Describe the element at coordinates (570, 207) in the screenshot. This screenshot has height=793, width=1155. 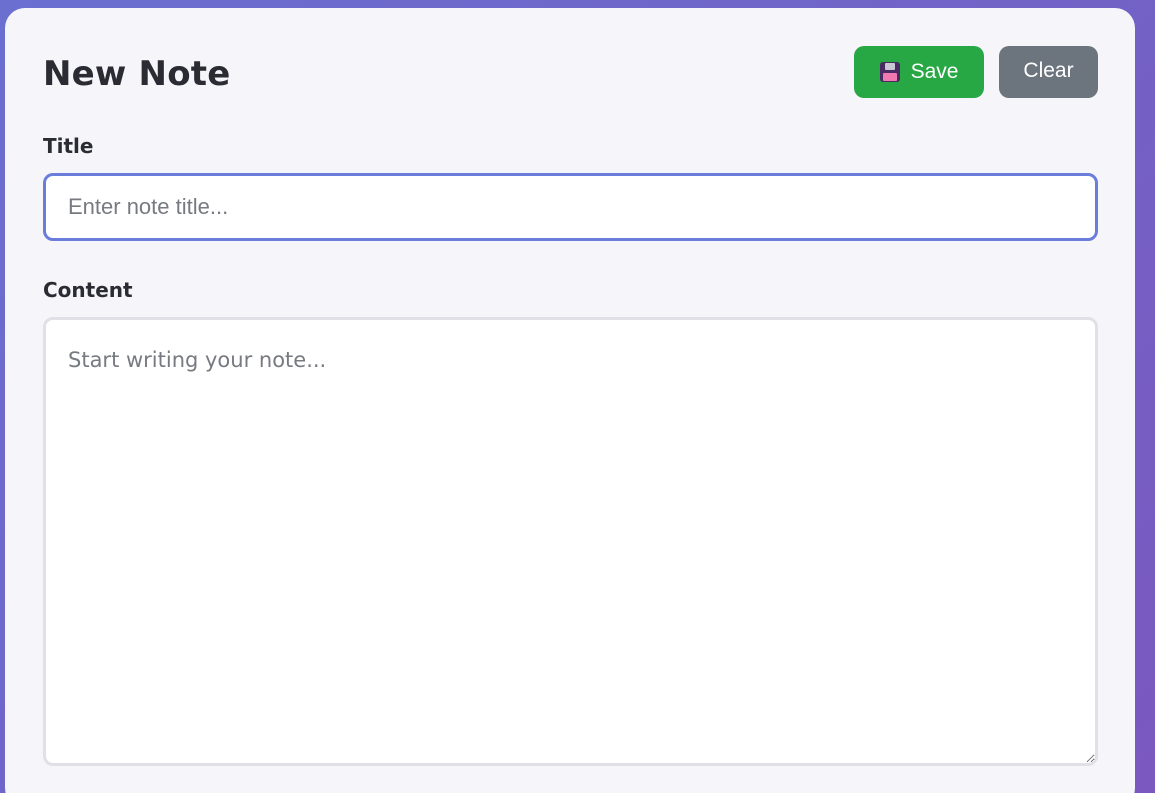
I see `title-input` at that location.